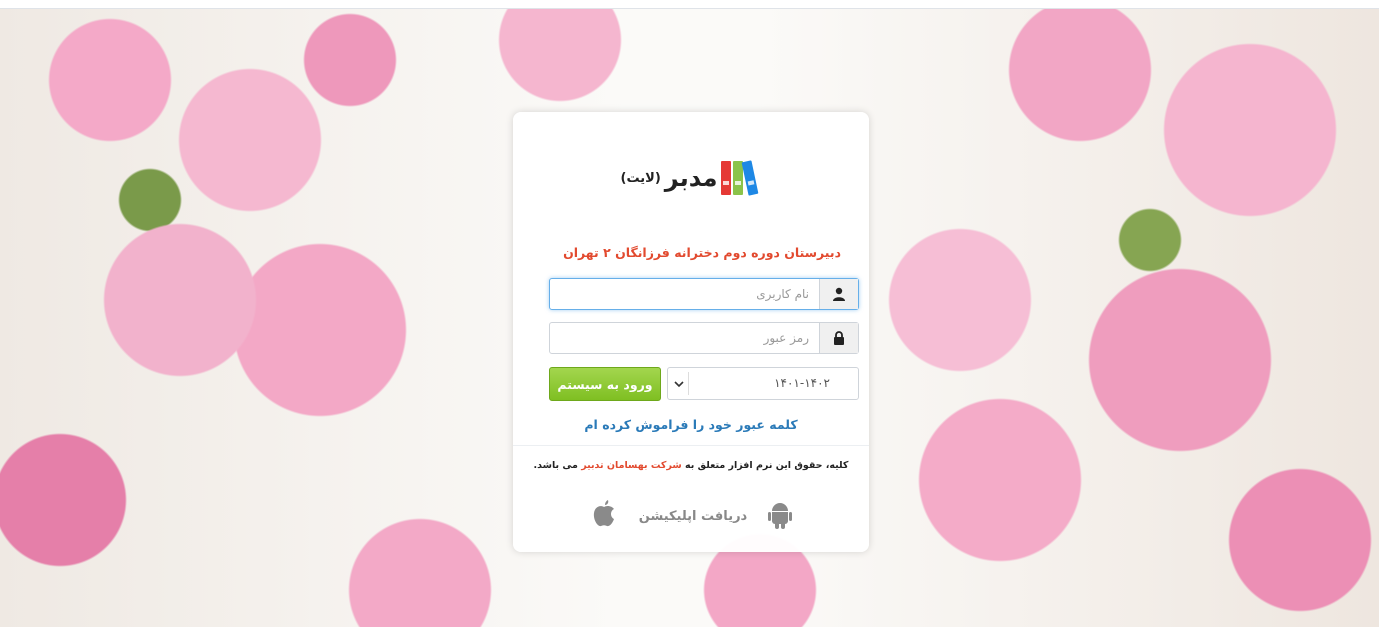  Describe the element at coordinates (631, 465) in the screenshot. I see `company-link: شرکت بهسامان تدبیر` at that location.